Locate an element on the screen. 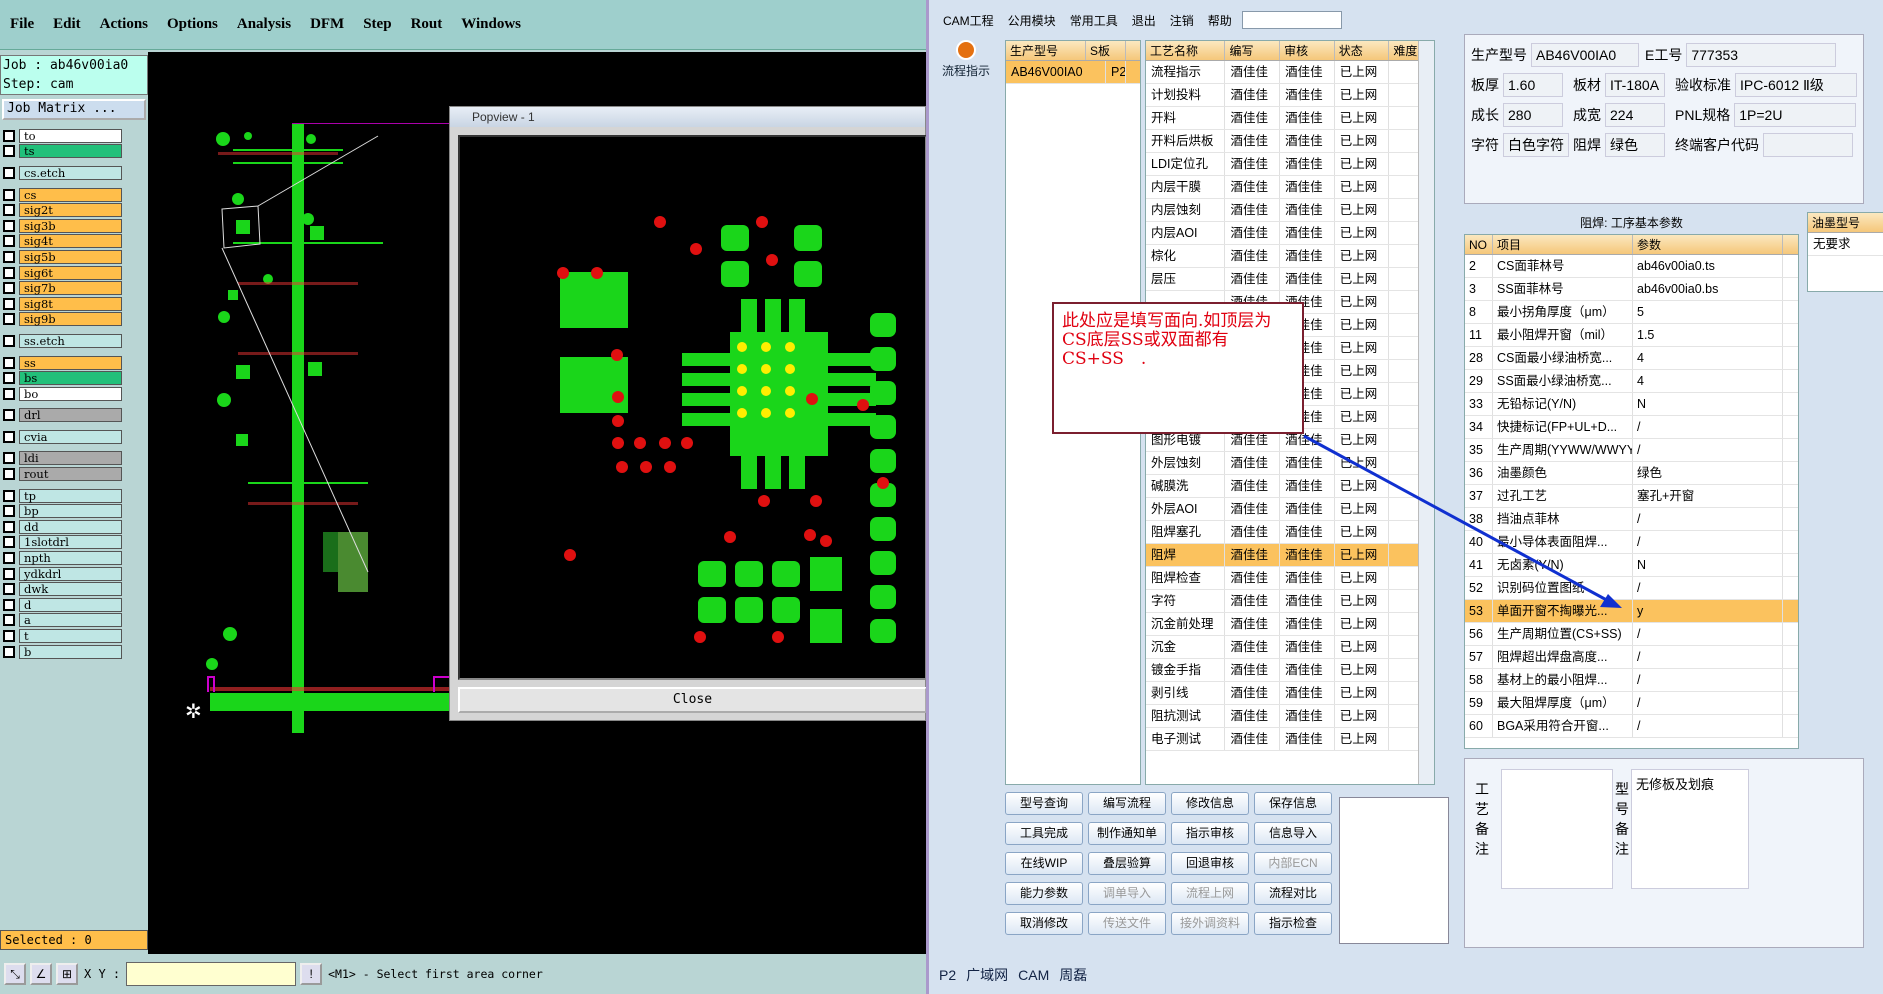 The image size is (1883, 994). process-row: 碱膜洗 酒佳佳 酒佳佳 已上网 is located at coordinates (1290, 486).